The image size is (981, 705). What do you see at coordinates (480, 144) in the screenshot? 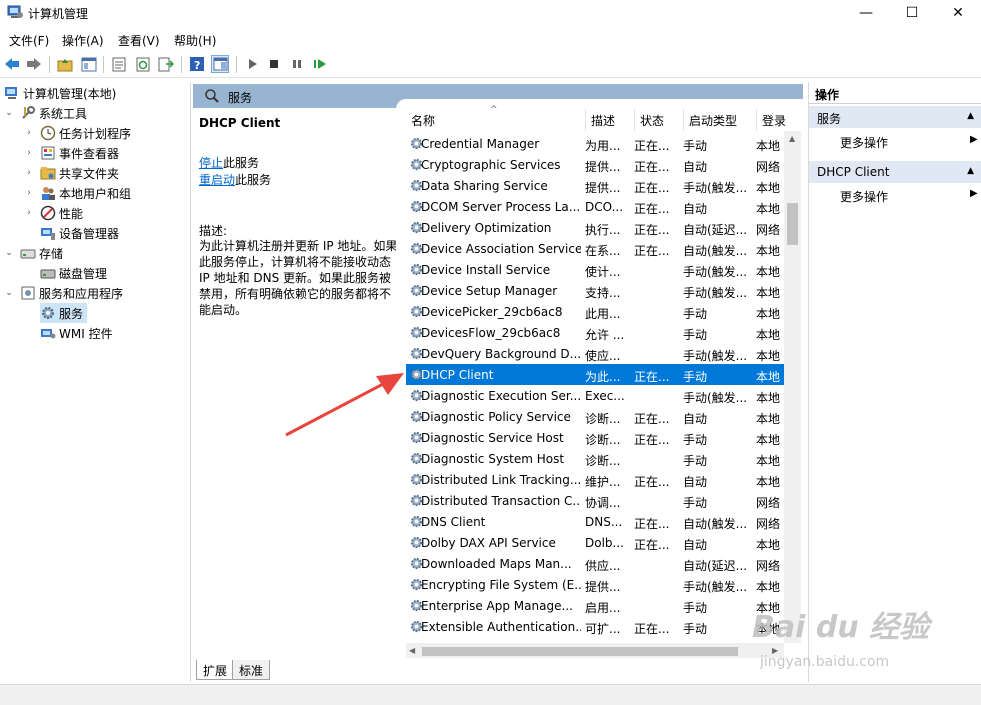
I see `service-name-cell: Credential Manager` at bounding box center [480, 144].